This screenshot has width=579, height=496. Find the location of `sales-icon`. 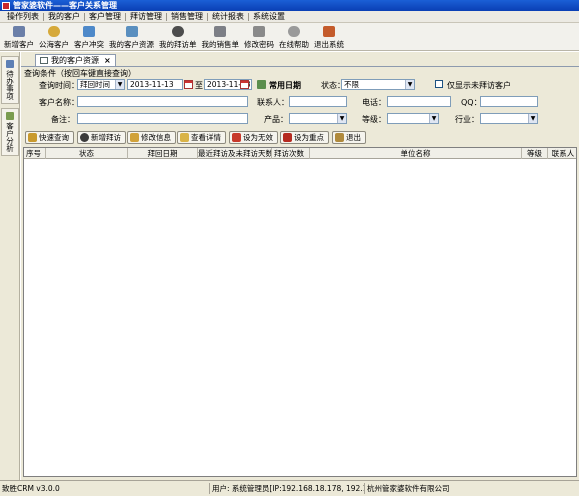

sales-icon is located at coordinates (220, 31).